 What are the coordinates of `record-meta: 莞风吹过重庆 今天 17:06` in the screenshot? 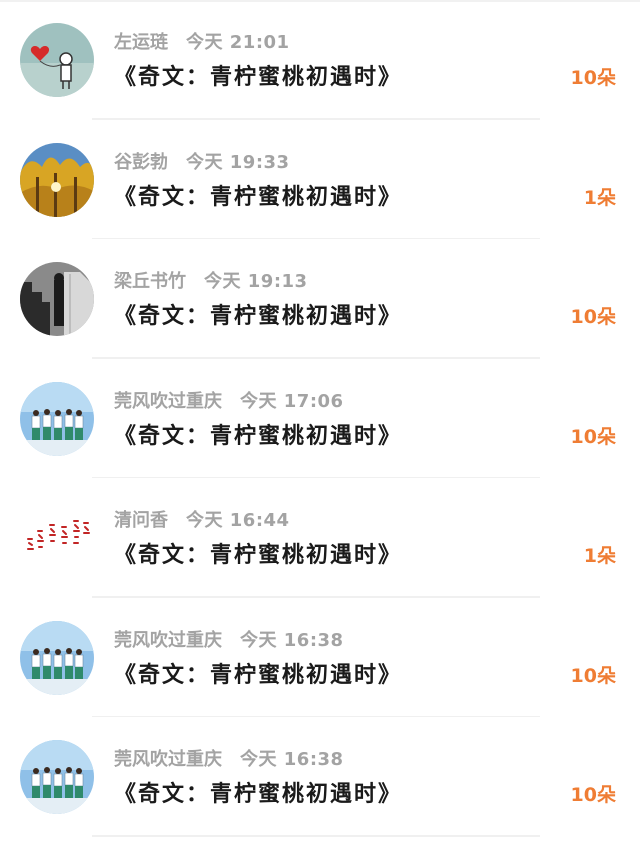 It's located at (229, 402).